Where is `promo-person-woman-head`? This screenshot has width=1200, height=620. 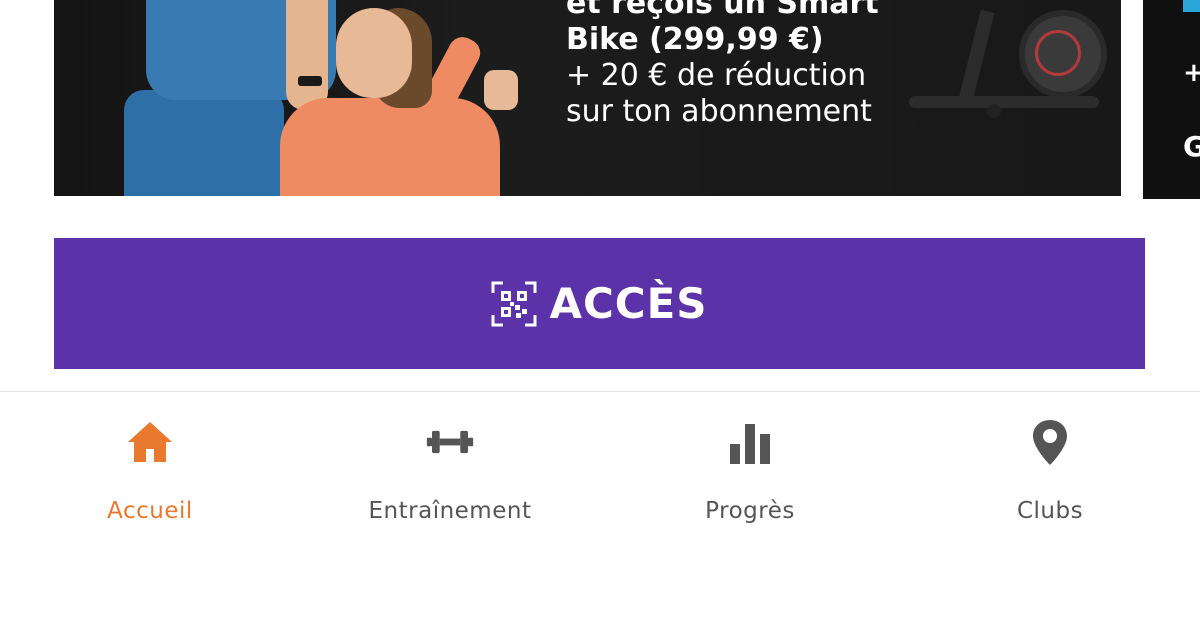
promo-person-woman-head is located at coordinates (374, 53).